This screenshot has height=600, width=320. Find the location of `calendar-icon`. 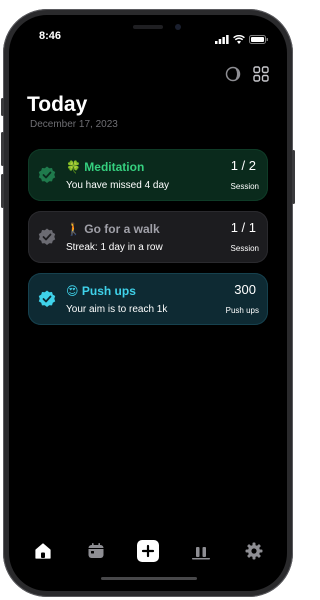

calendar-icon is located at coordinates (96, 551).